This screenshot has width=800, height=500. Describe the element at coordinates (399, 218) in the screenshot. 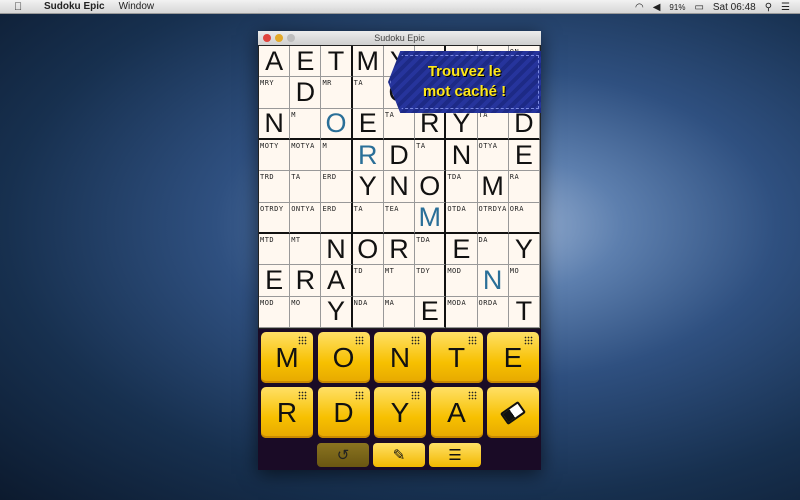

I see `grid-cell: TEA` at that location.